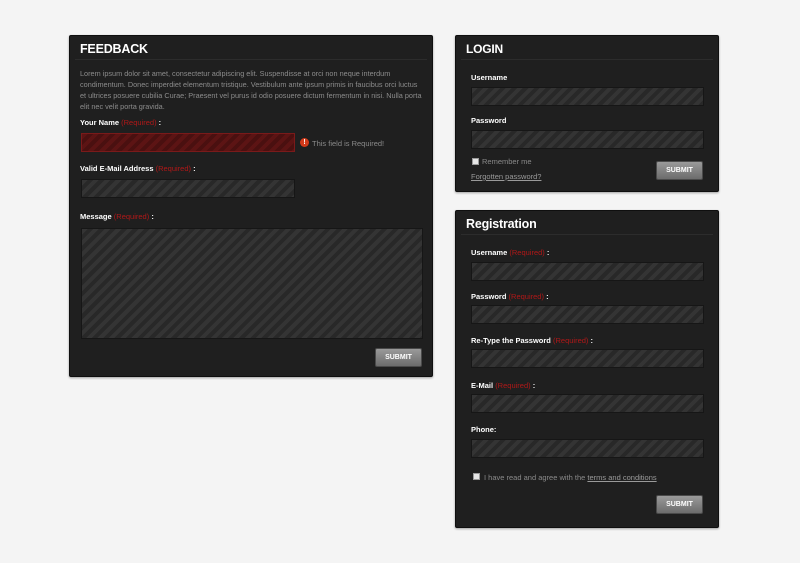 The image size is (800, 563). What do you see at coordinates (513, 385) in the screenshot?
I see `reg-email-required: (Required)` at bounding box center [513, 385].